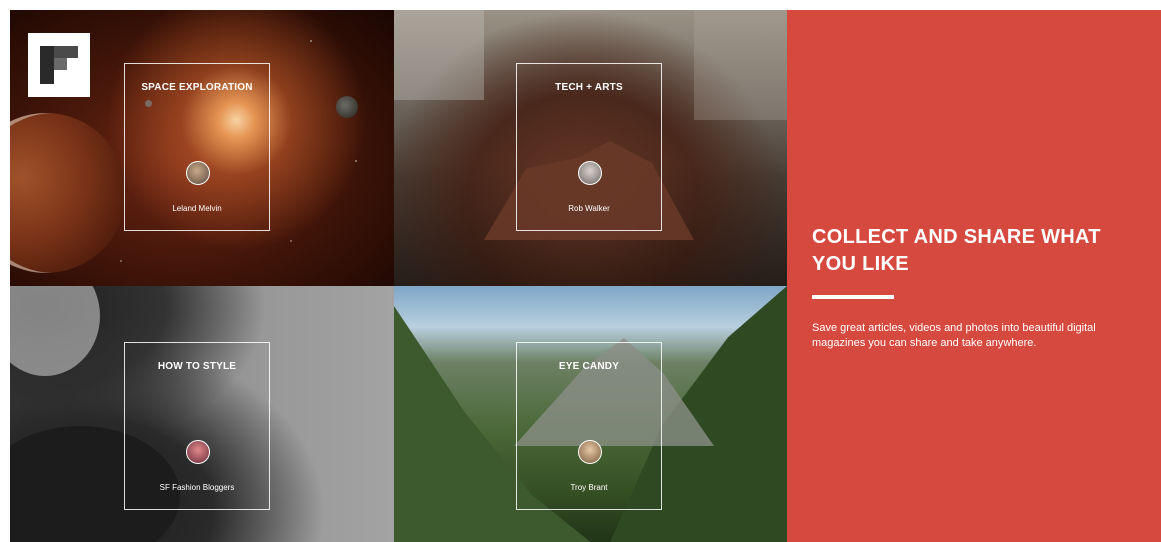 This screenshot has height=542, width=1161. What do you see at coordinates (853, 297) in the screenshot?
I see `promo-divider` at bounding box center [853, 297].